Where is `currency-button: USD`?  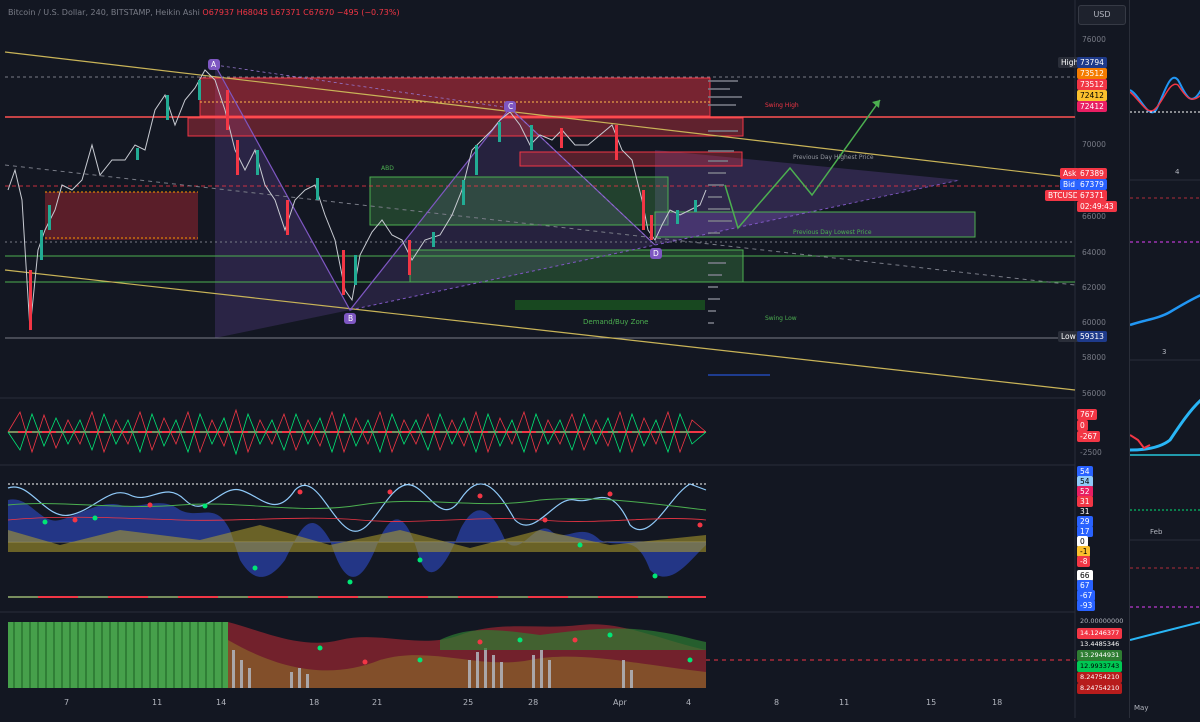 currency-button: USD is located at coordinates (1102, 15).